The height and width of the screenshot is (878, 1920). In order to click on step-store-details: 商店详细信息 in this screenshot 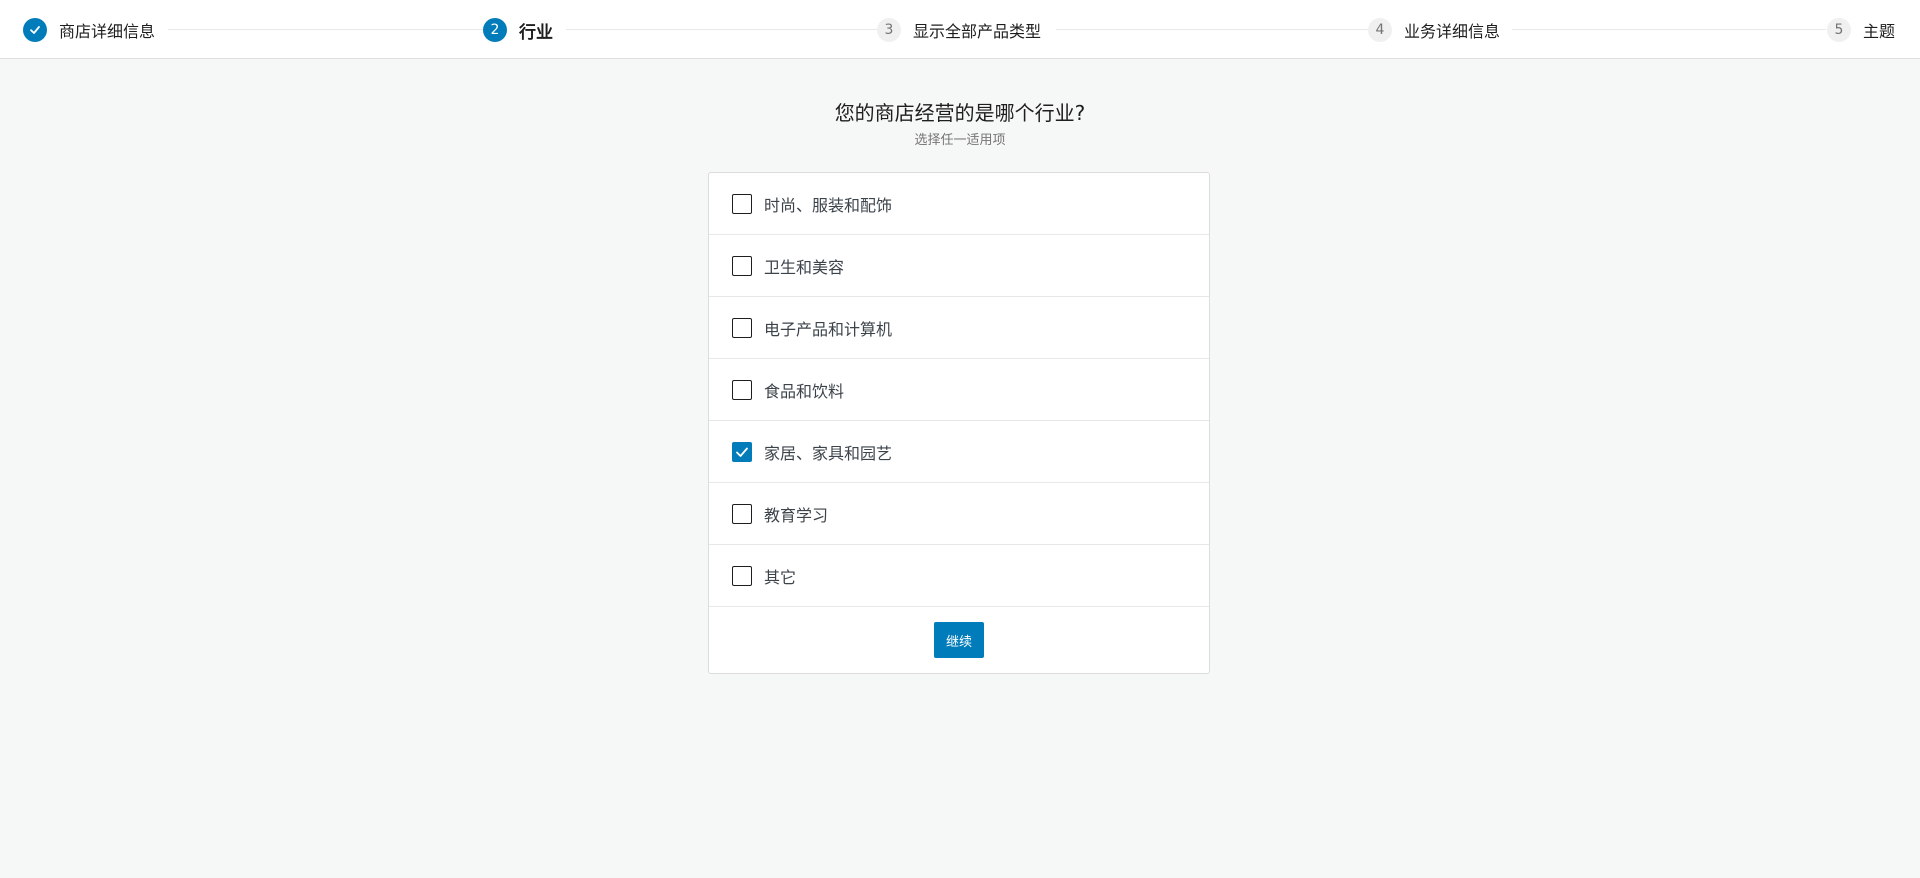, I will do `click(95, 30)`.